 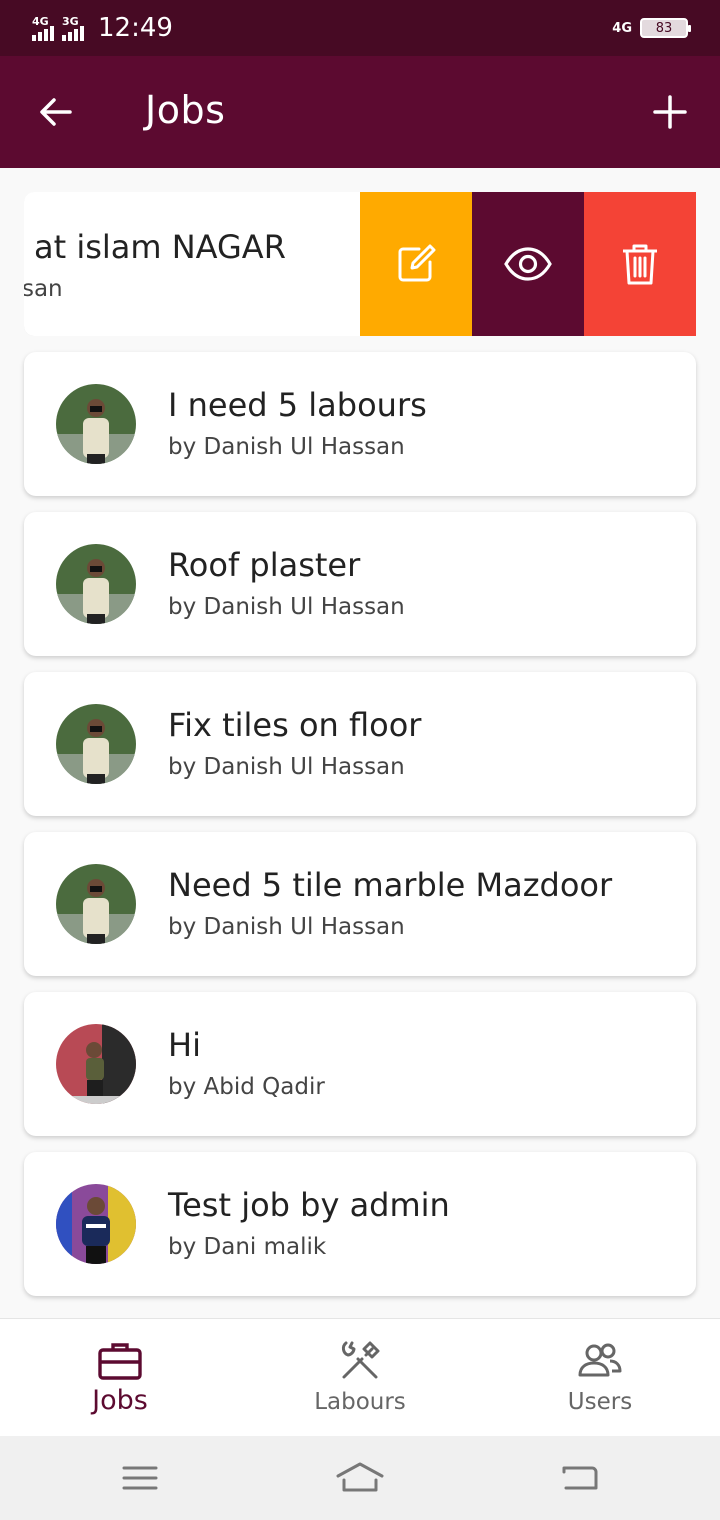 I want to click on swiped-job-card: at islam NAGAR ssan, so click(x=360, y=264).